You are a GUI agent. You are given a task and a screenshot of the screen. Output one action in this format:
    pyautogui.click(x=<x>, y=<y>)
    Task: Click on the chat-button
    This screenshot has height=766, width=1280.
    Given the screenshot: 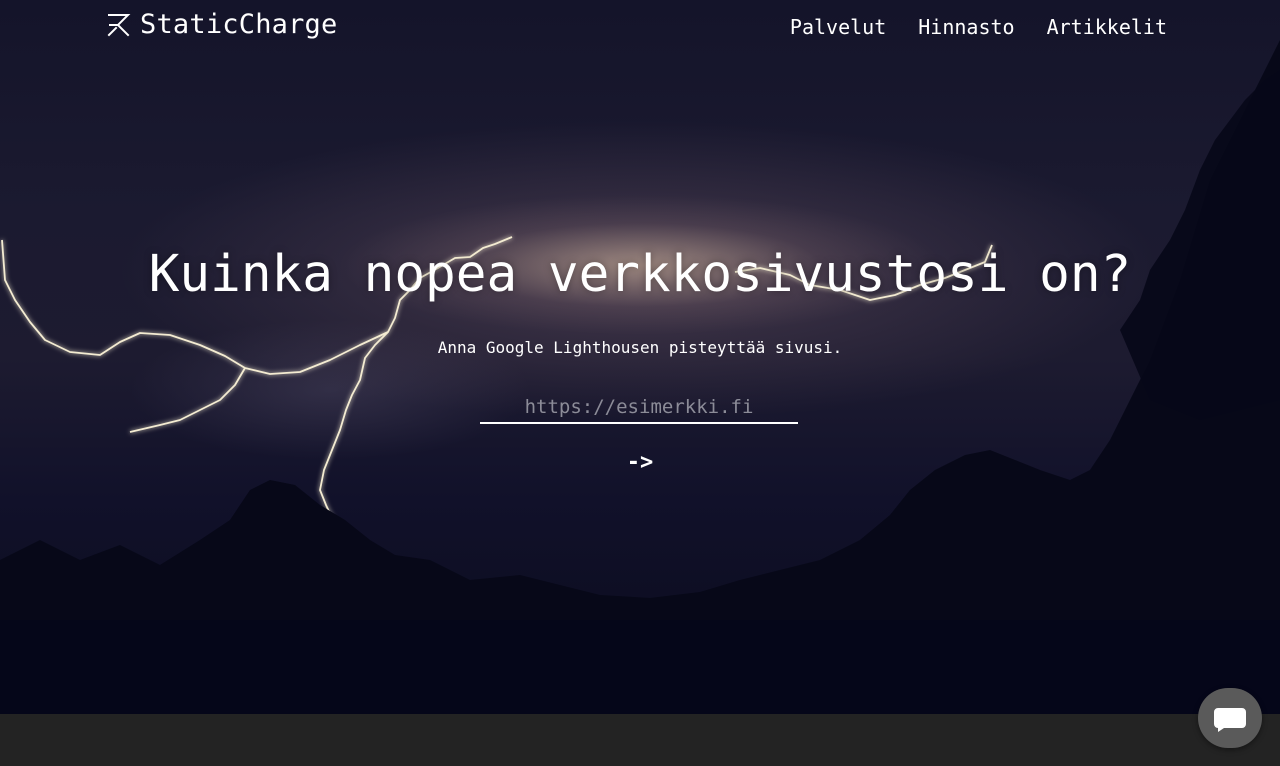 What is the action you would take?
    pyautogui.click(x=1230, y=718)
    